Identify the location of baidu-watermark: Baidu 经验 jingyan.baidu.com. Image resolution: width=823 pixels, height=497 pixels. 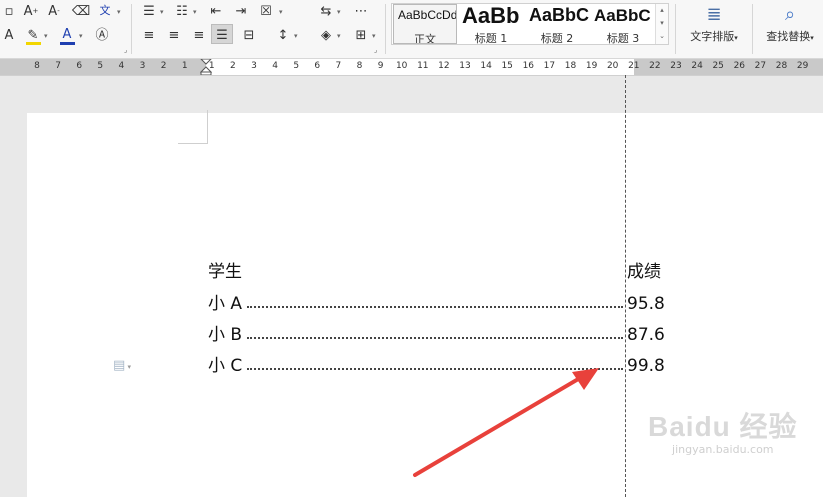
(723, 430).